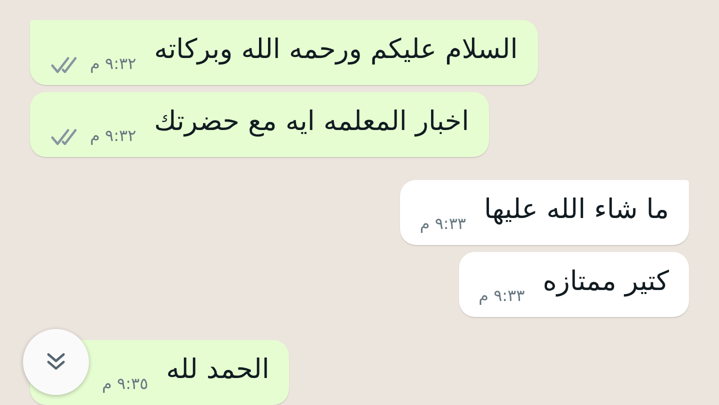 This screenshot has width=719, height=405. I want to click on message-text: الحمد لله, so click(218, 370).